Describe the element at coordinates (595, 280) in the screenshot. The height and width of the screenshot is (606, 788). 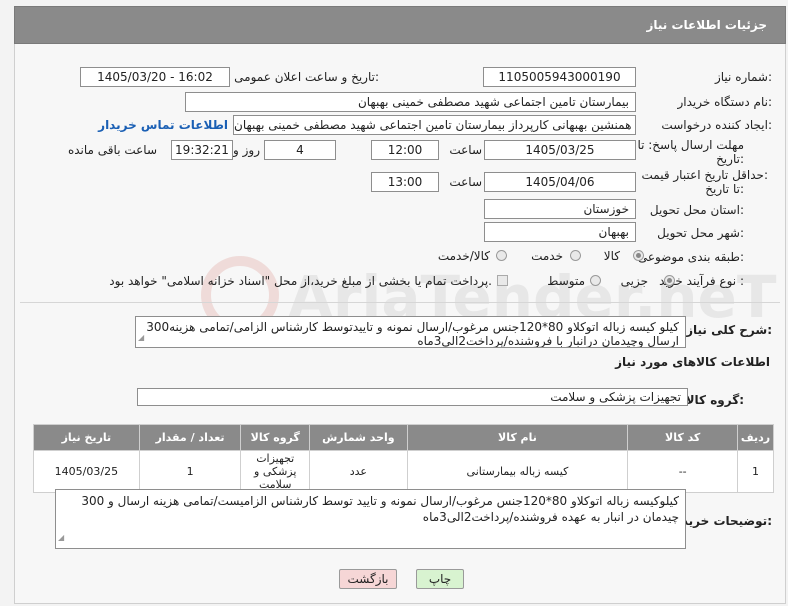
I see `radio-process-medium` at that location.